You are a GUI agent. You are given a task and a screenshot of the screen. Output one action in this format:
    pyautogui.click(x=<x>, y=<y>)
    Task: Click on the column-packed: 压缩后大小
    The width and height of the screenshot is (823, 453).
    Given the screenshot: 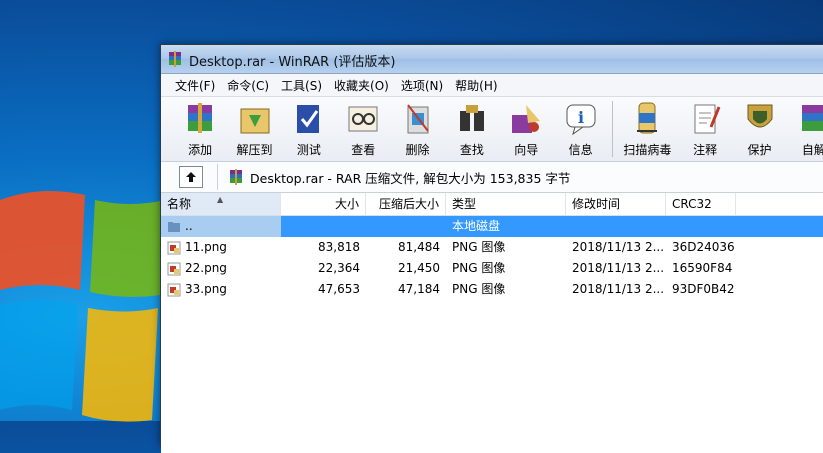 What is the action you would take?
    pyautogui.click(x=406, y=204)
    